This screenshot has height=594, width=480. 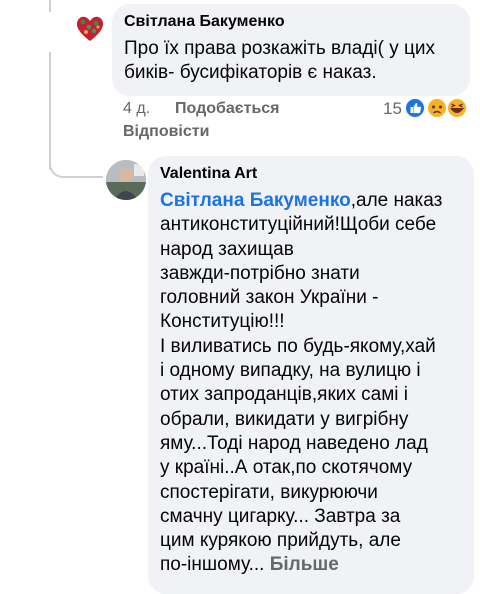 What do you see at coordinates (76, 164) in the screenshot?
I see `thread-branch` at bounding box center [76, 164].